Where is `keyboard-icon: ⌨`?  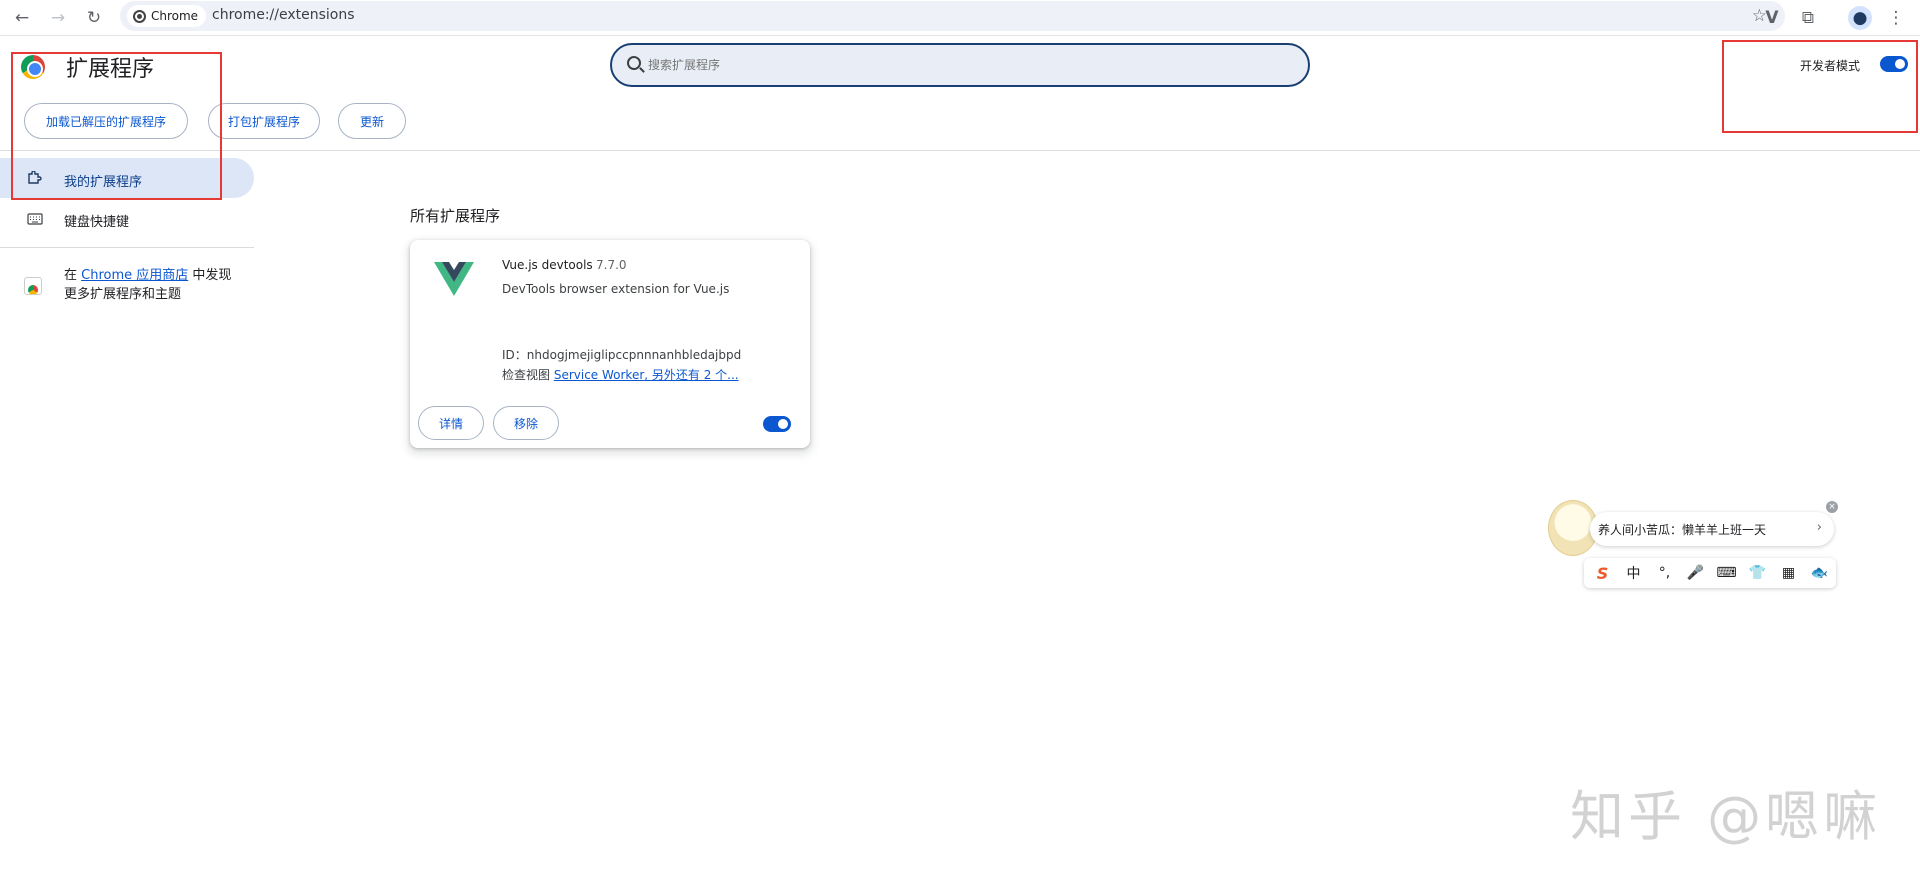
keyboard-icon: ⌨ is located at coordinates (1726, 573).